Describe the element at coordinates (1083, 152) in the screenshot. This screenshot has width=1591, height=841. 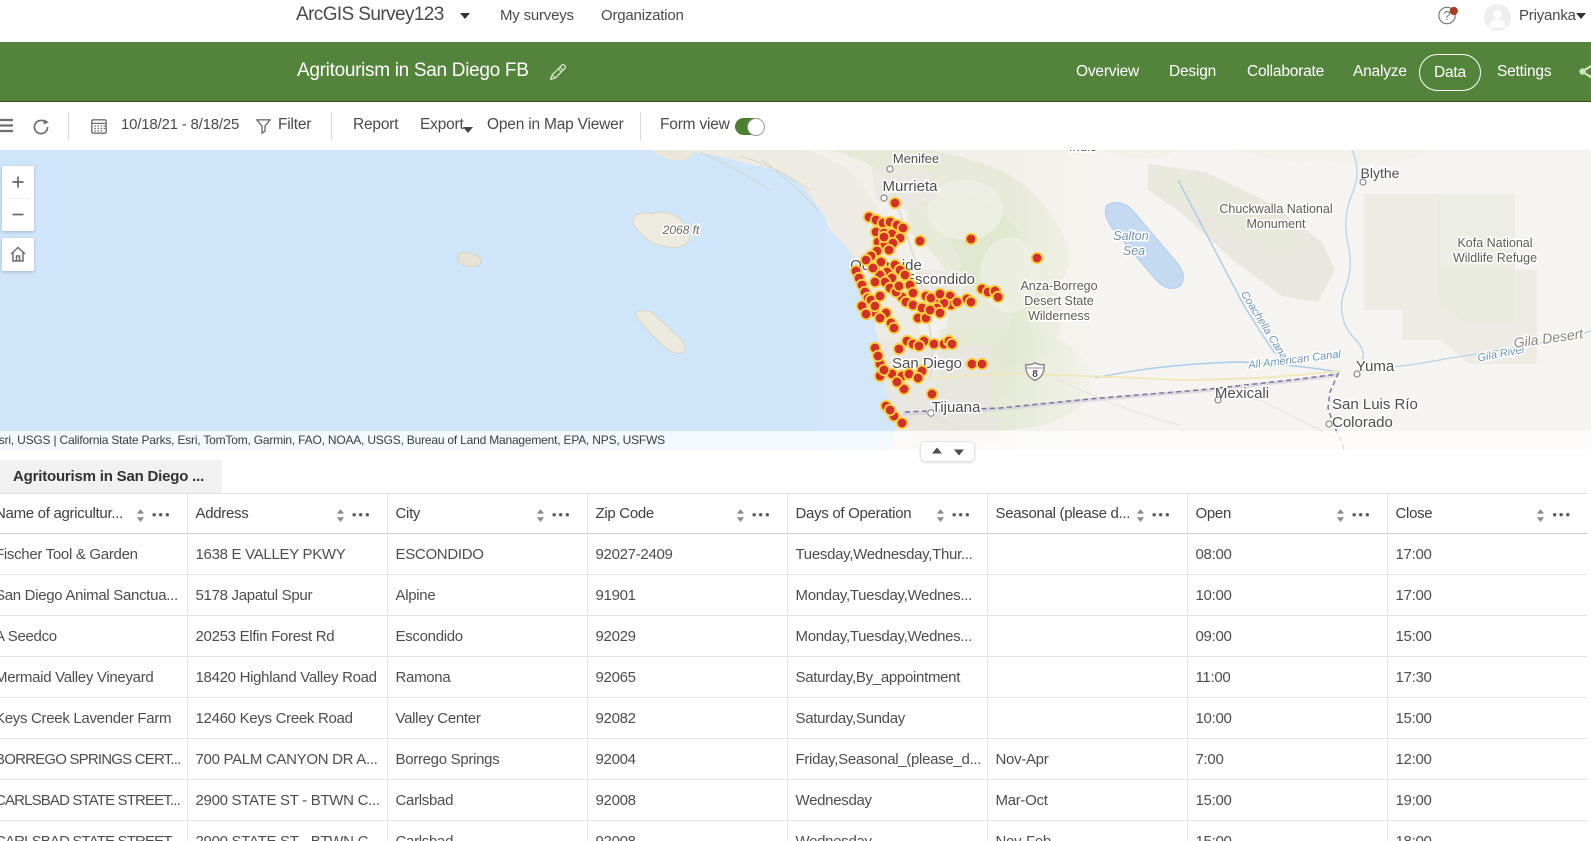
I see `svg-text: Indio` at that location.